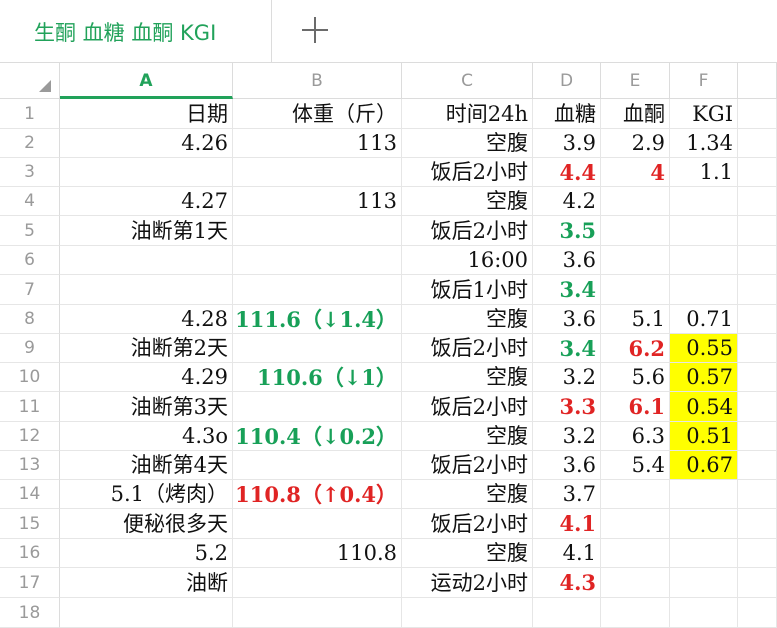 The width and height of the screenshot is (777, 628). I want to click on column-header-a: A, so click(146, 81).